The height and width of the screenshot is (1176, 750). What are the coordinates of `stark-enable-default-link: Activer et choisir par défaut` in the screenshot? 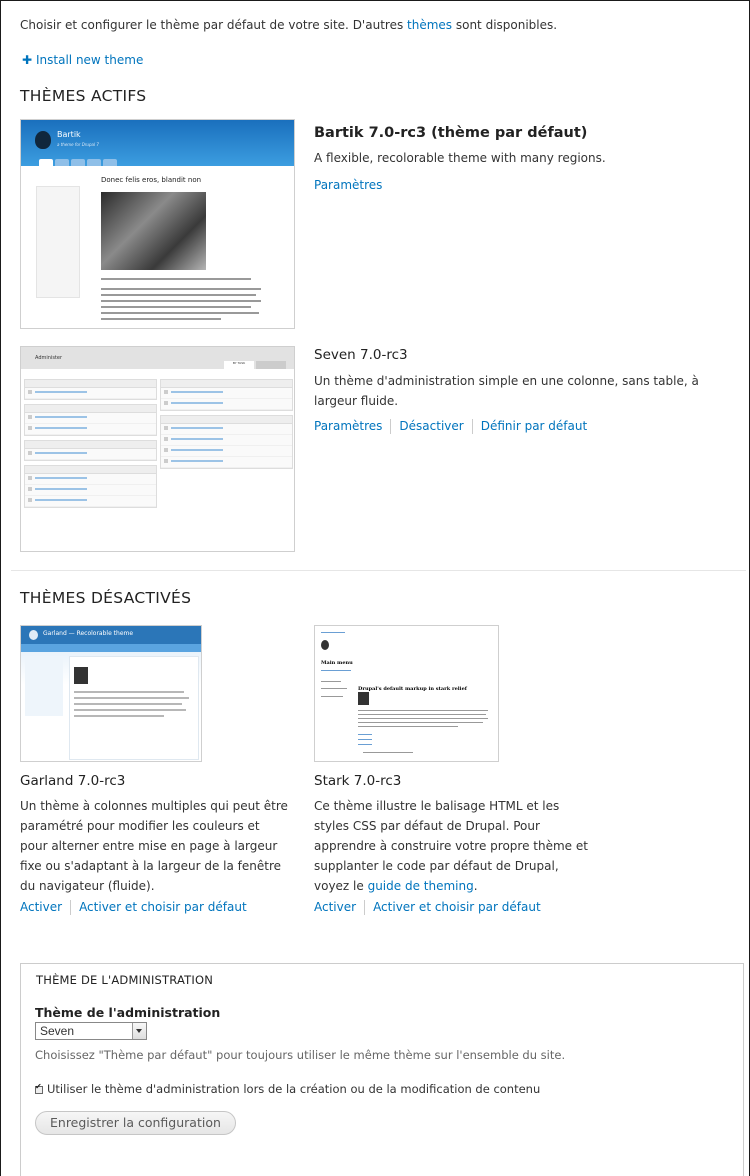 It's located at (457, 907).